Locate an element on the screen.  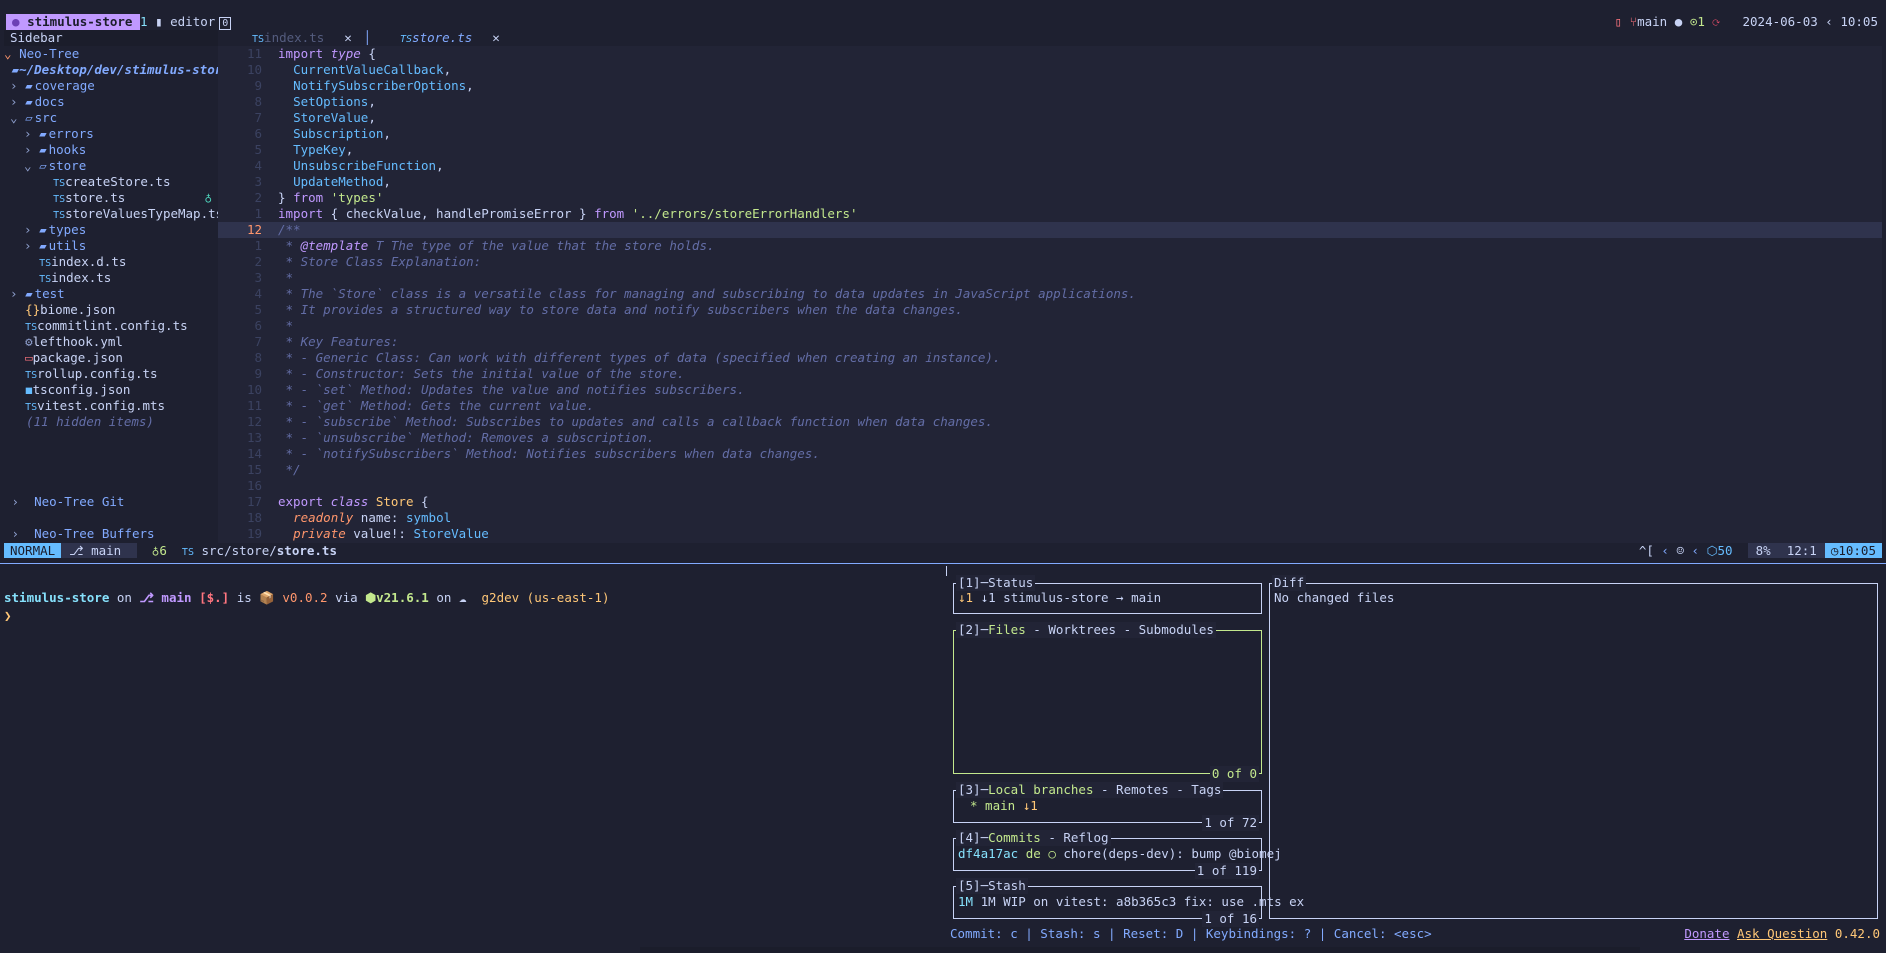
code-line: 2 } from 'types' is located at coordinates (1050, 198).